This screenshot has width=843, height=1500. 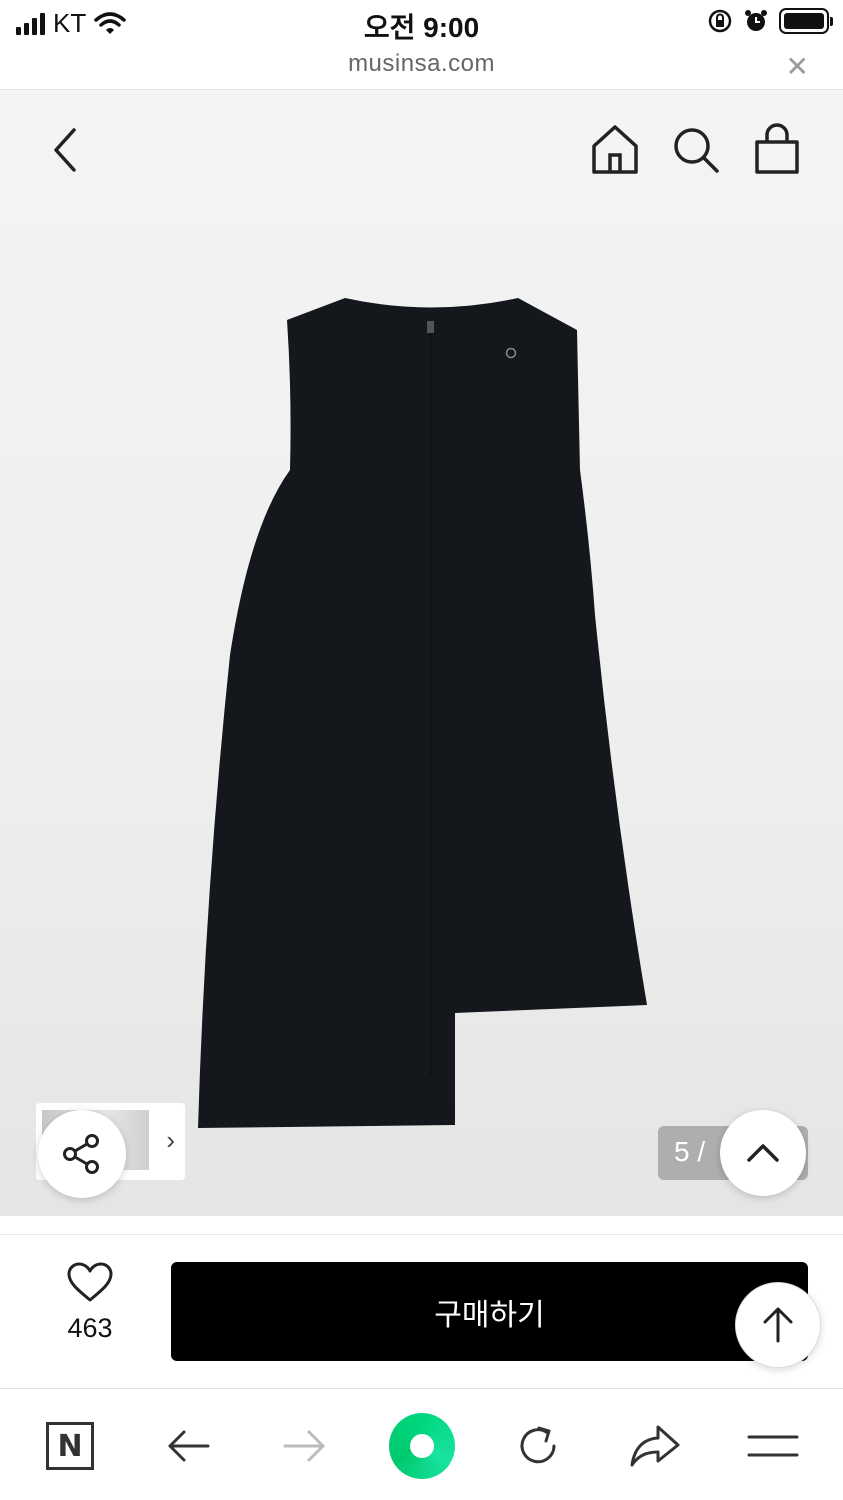 I want to click on share-icon, so click(x=81, y=1154).